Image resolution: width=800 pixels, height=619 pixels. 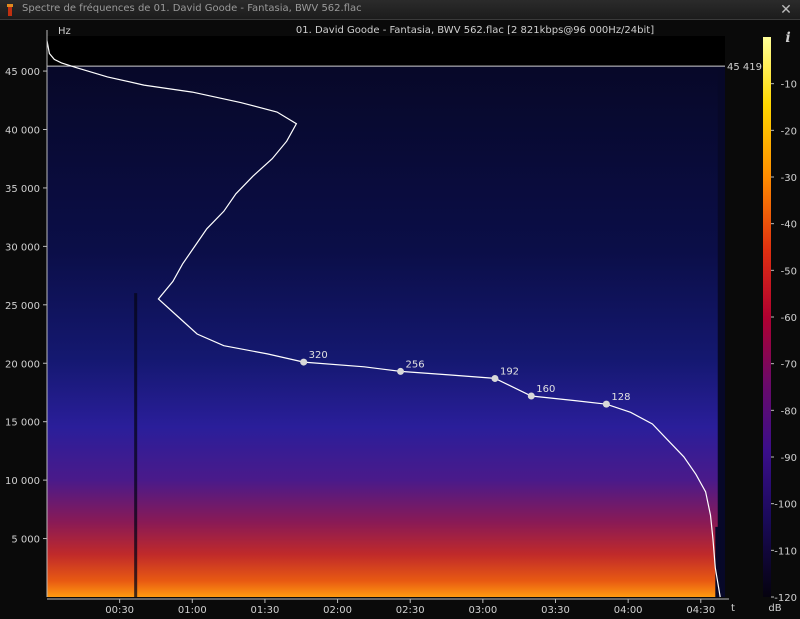 I want to click on colorbar-tick-label: -100, so click(x=785, y=505).